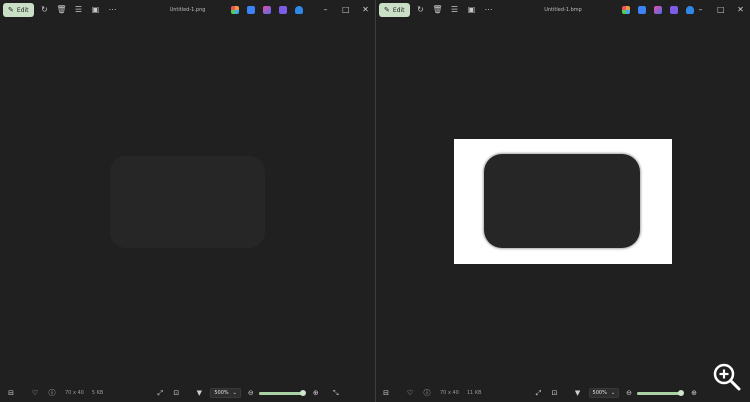 This screenshot has height=402, width=750. I want to click on file-size: 11 KB, so click(474, 393).